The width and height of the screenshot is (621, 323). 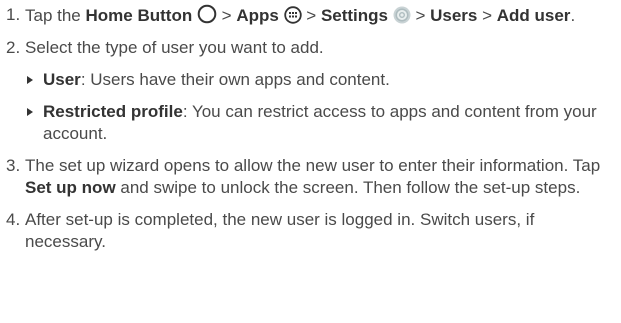 What do you see at coordinates (62, 79) in the screenshot?
I see `option-label: User` at bounding box center [62, 79].